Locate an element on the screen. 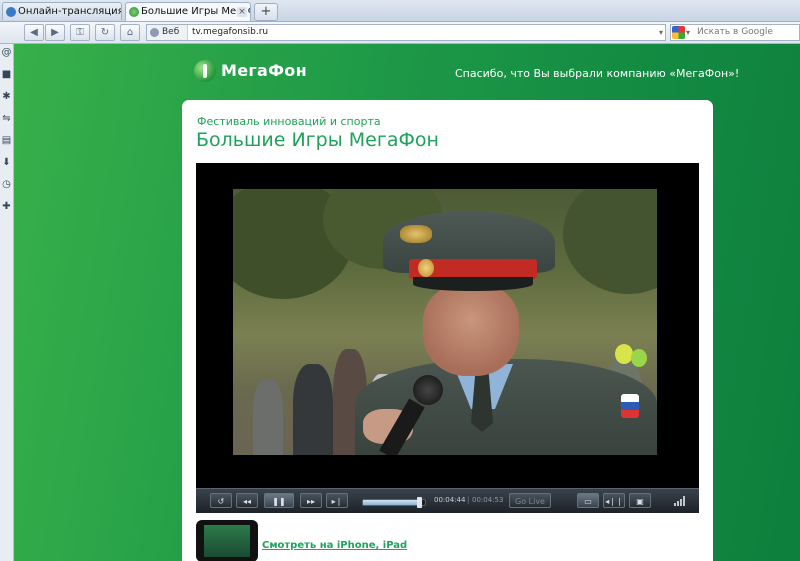 The height and width of the screenshot is (561, 800). search-placeholder: Искать в Google is located at coordinates (735, 32).